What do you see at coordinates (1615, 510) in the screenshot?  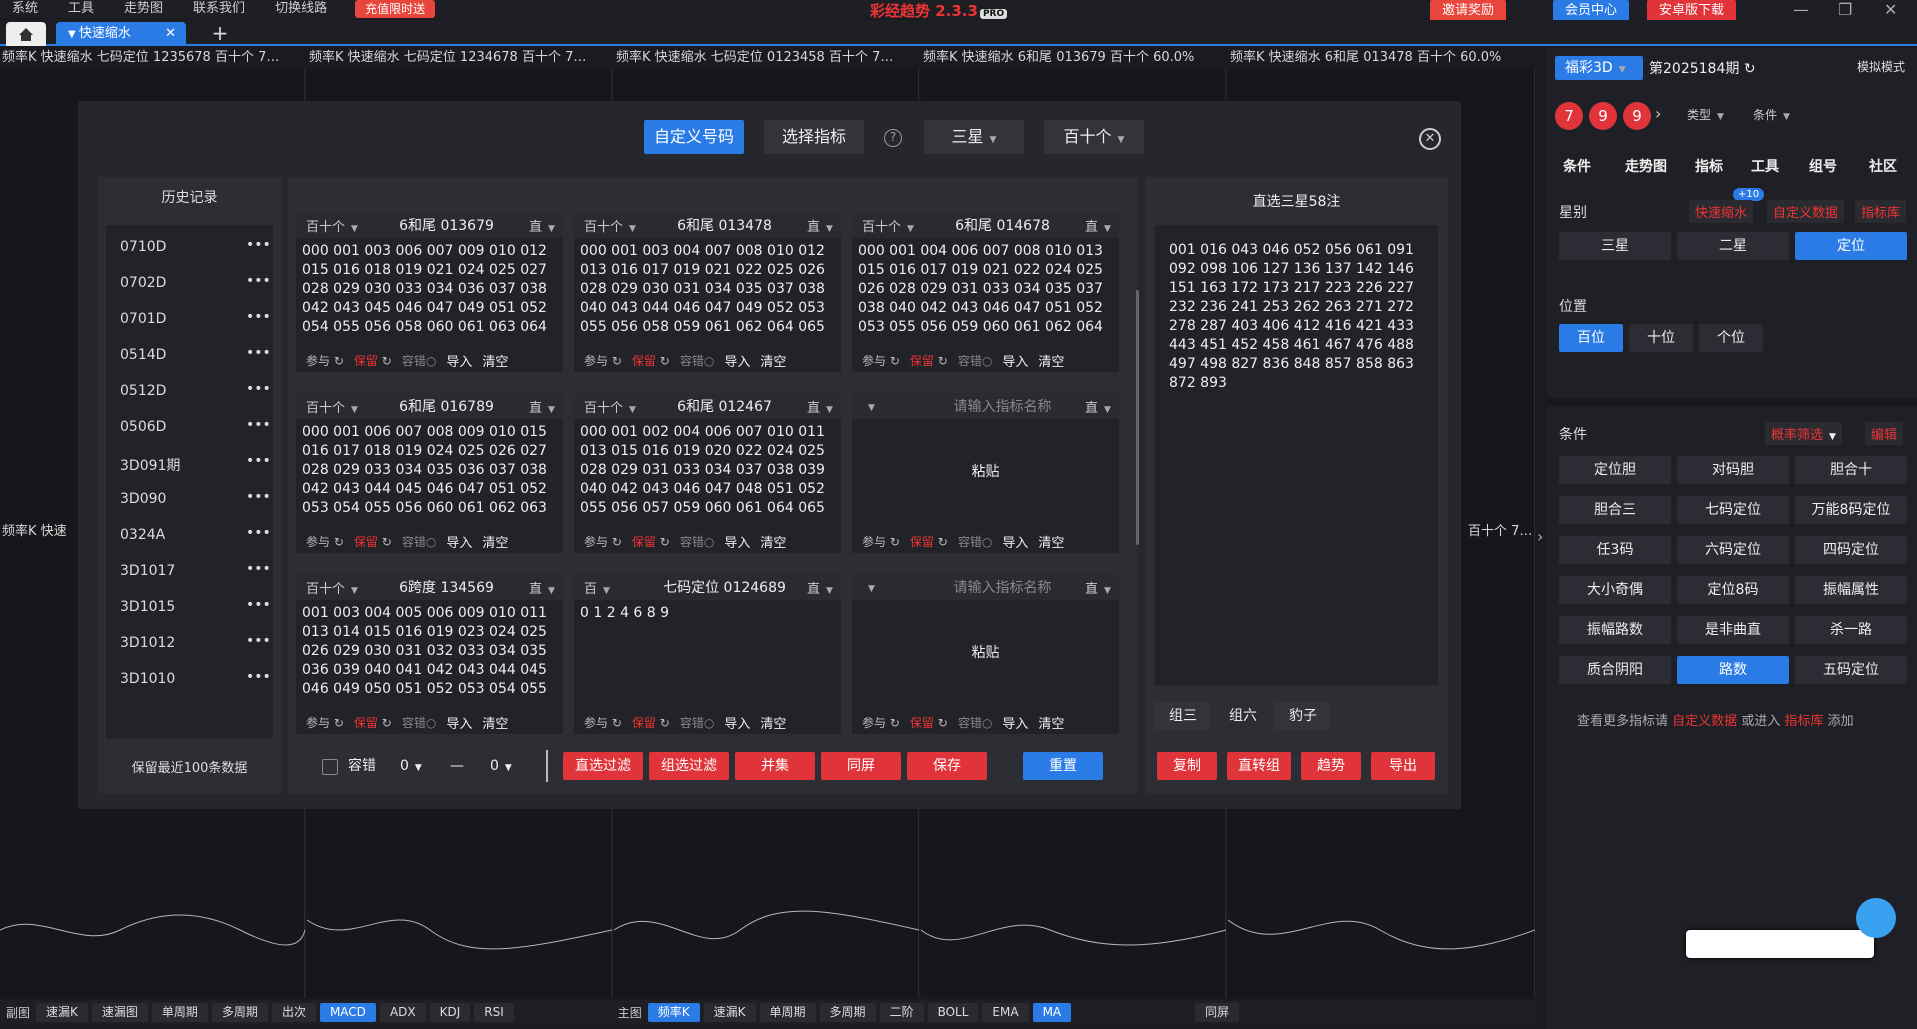 I see `cond-btn: 胆合三` at bounding box center [1615, 510].